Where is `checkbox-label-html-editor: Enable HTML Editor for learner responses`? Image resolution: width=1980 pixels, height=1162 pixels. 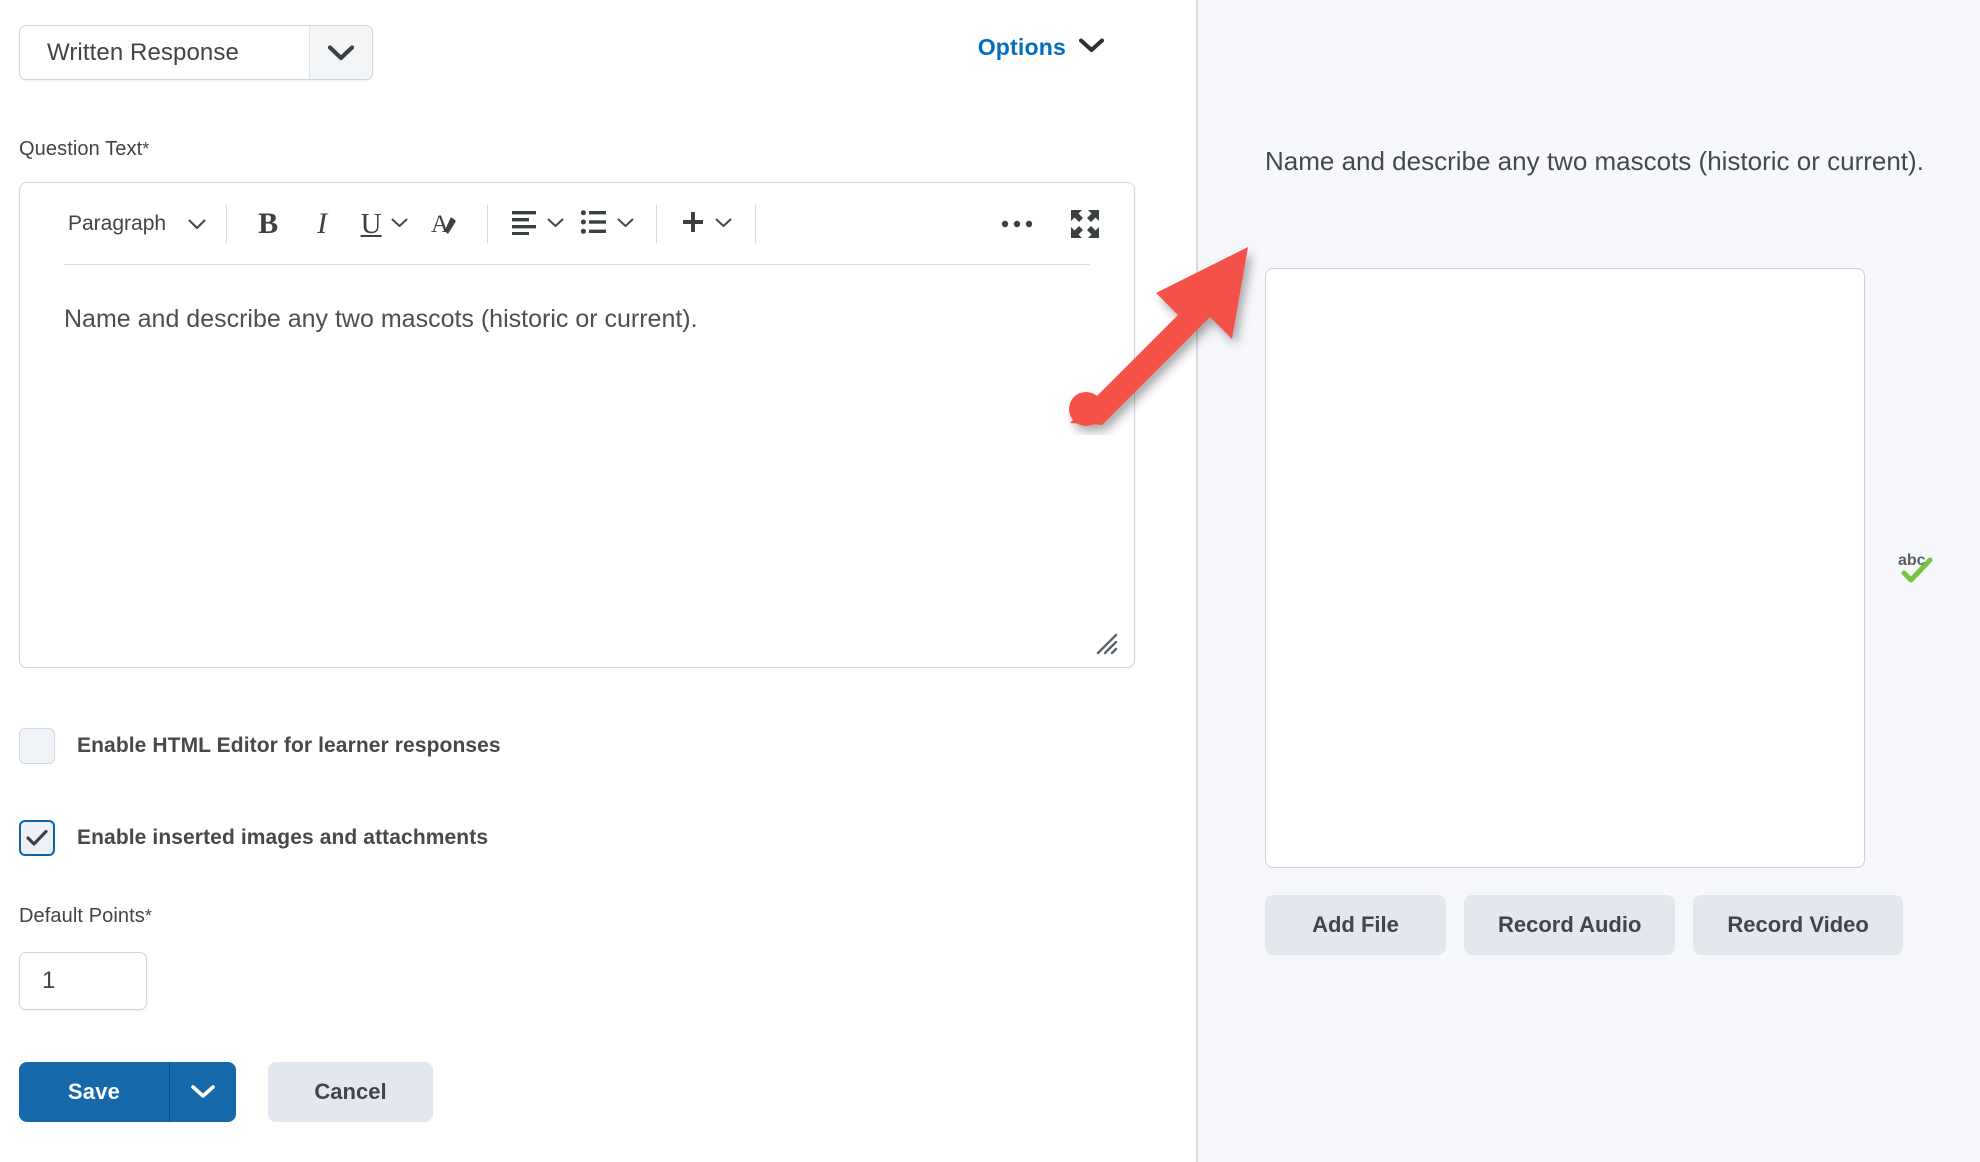
checkbox-label-html-editor: Enable HTML Editor for learner responses is located at coordinates (289, 745).